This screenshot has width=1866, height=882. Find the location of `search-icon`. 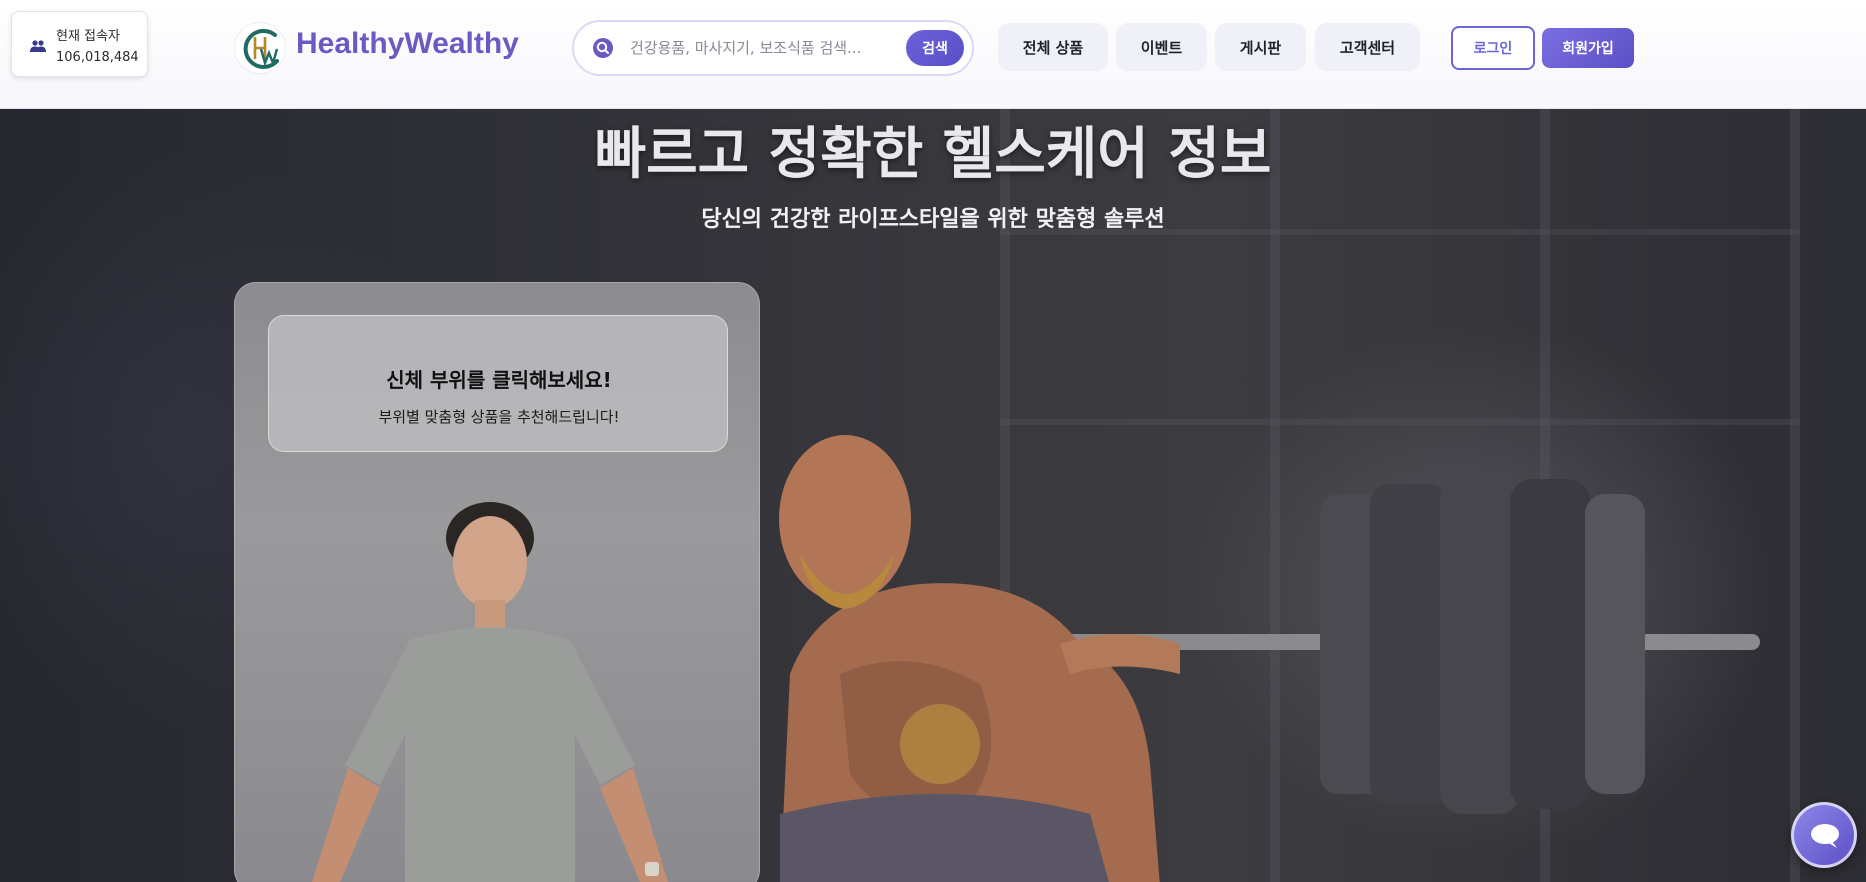

search-icon is located at coordinates (603, 48).